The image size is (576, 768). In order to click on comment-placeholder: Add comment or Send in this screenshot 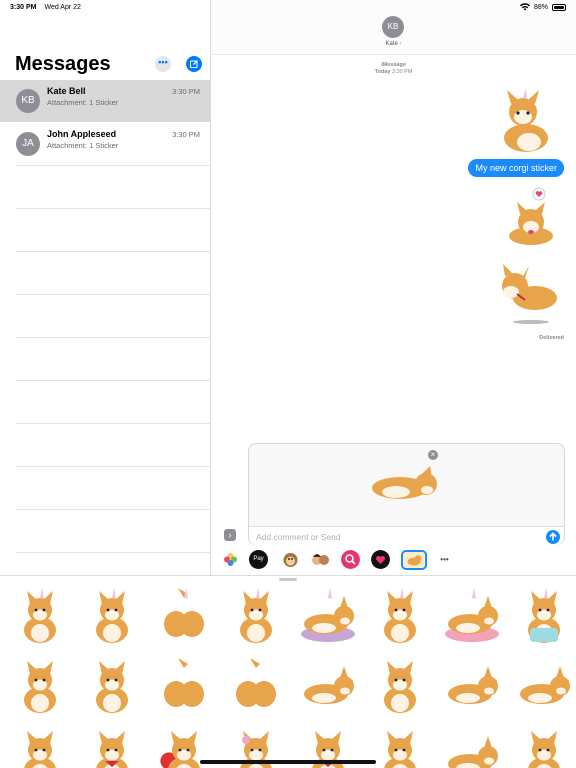, I will do `click(298, 537)`.